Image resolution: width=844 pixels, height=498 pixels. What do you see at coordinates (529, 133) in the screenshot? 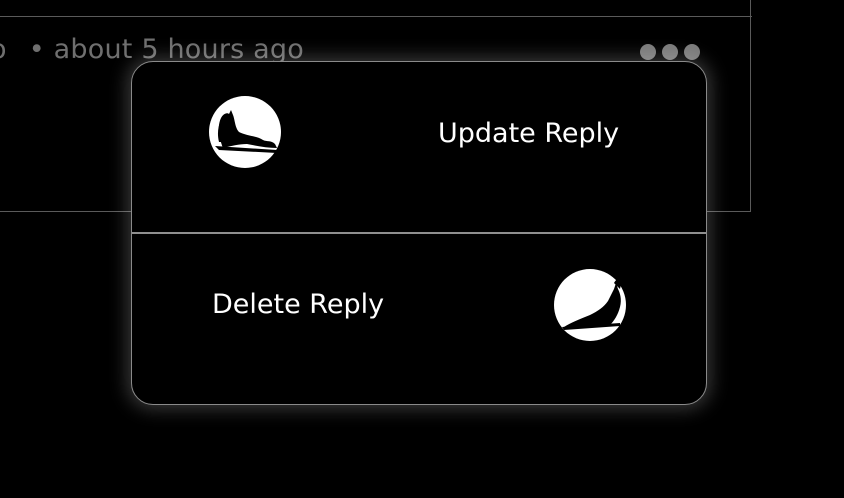
I see `update-reply-label: Update Reply` at bounding box center [529, 133].